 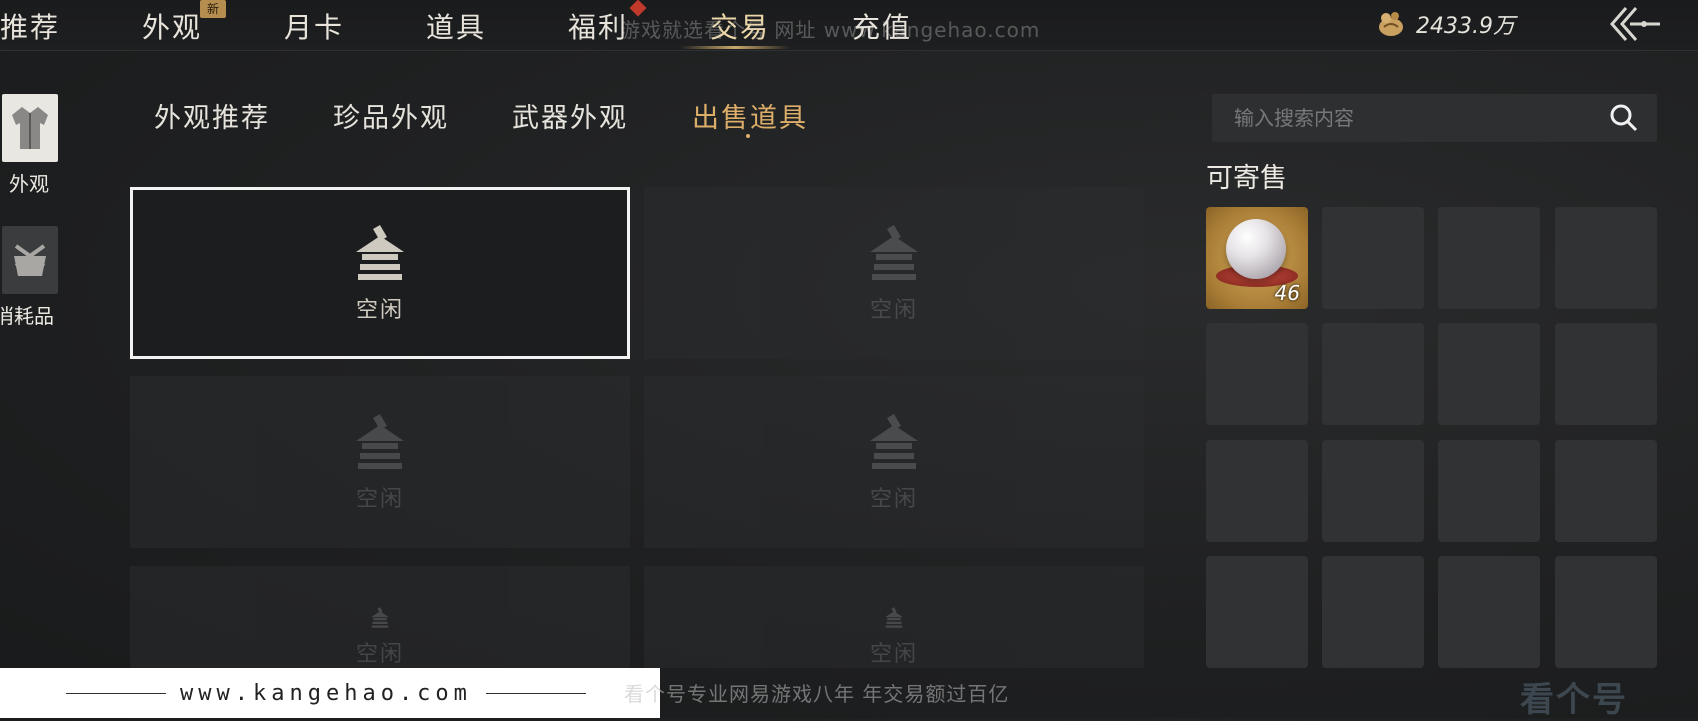 I want to click on sidebar-item-label: 外观, so click(x=29, y=184).